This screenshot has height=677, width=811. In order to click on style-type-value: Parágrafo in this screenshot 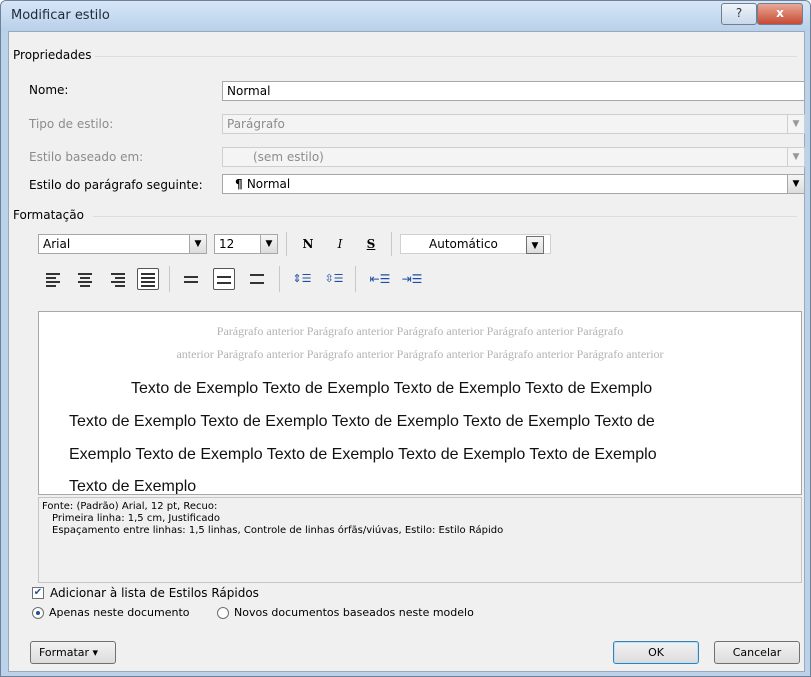, I will do `click(256, 124)`.